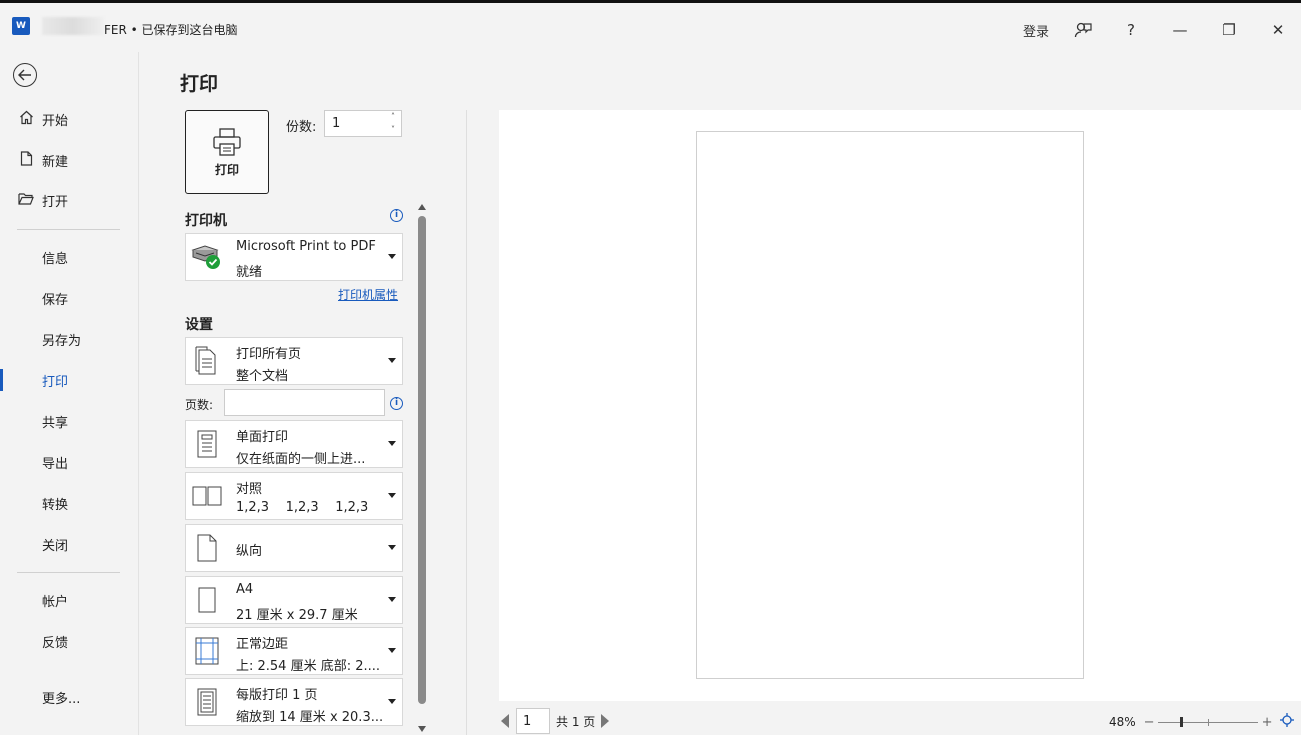  What do you see at coordinates (171, 30) in the screenshot?
I see `document-title: FER • 已保存到这台电脑` at bounding box center [171, 30].